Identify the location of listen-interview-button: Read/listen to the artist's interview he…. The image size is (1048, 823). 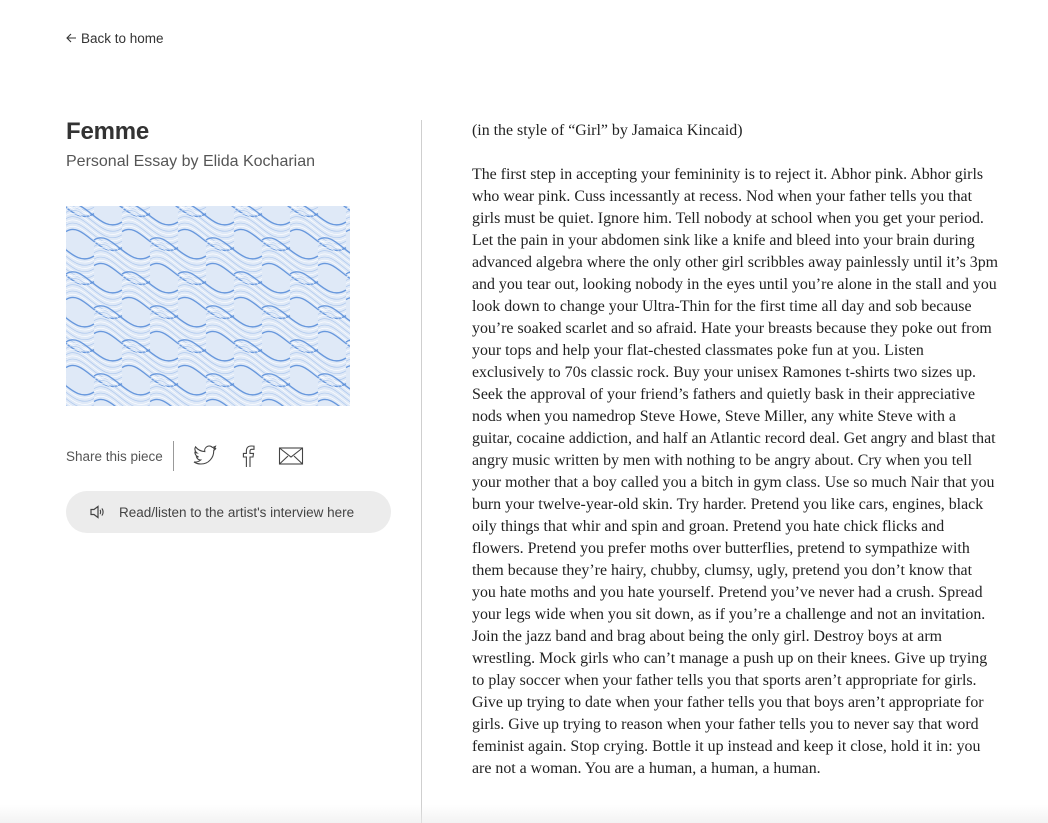
(228, 512).